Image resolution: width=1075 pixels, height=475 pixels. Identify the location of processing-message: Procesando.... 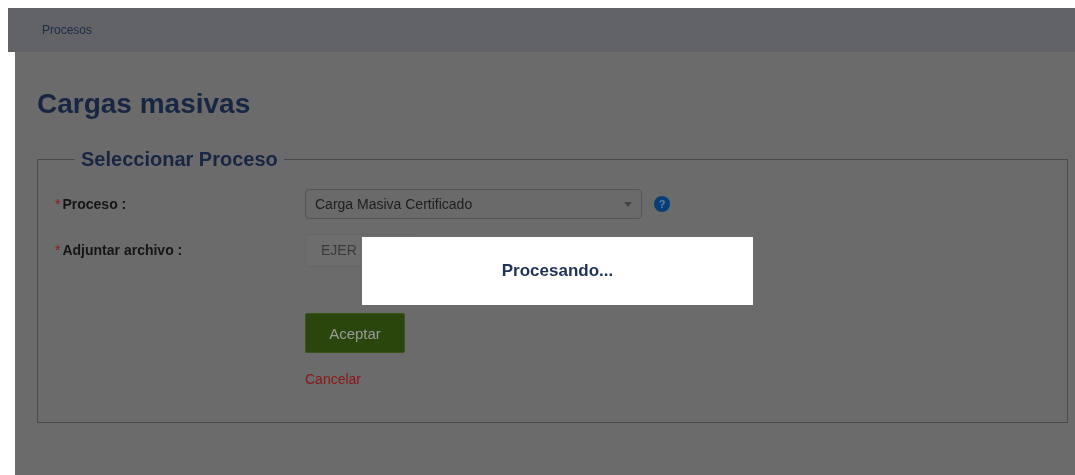
(557, 271).